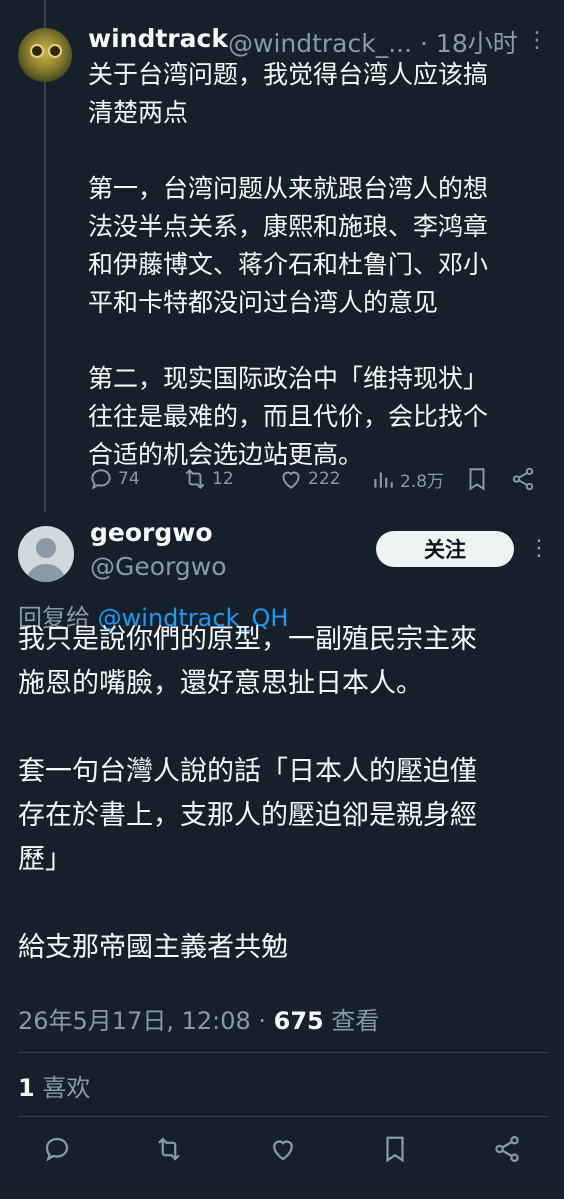 The width and height of the screenshot is (564, 1199). What do you see at coordinates (129, 479) in the screenshot?
I see `reply-count: 74` at bounding box center [129, 479].